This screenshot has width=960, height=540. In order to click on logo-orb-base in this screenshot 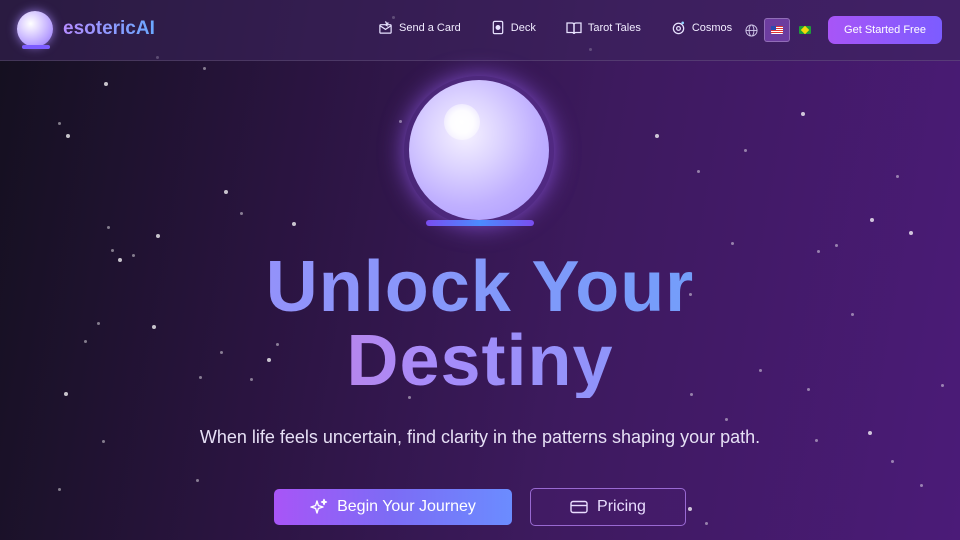, I will do `click(36, 47)`.